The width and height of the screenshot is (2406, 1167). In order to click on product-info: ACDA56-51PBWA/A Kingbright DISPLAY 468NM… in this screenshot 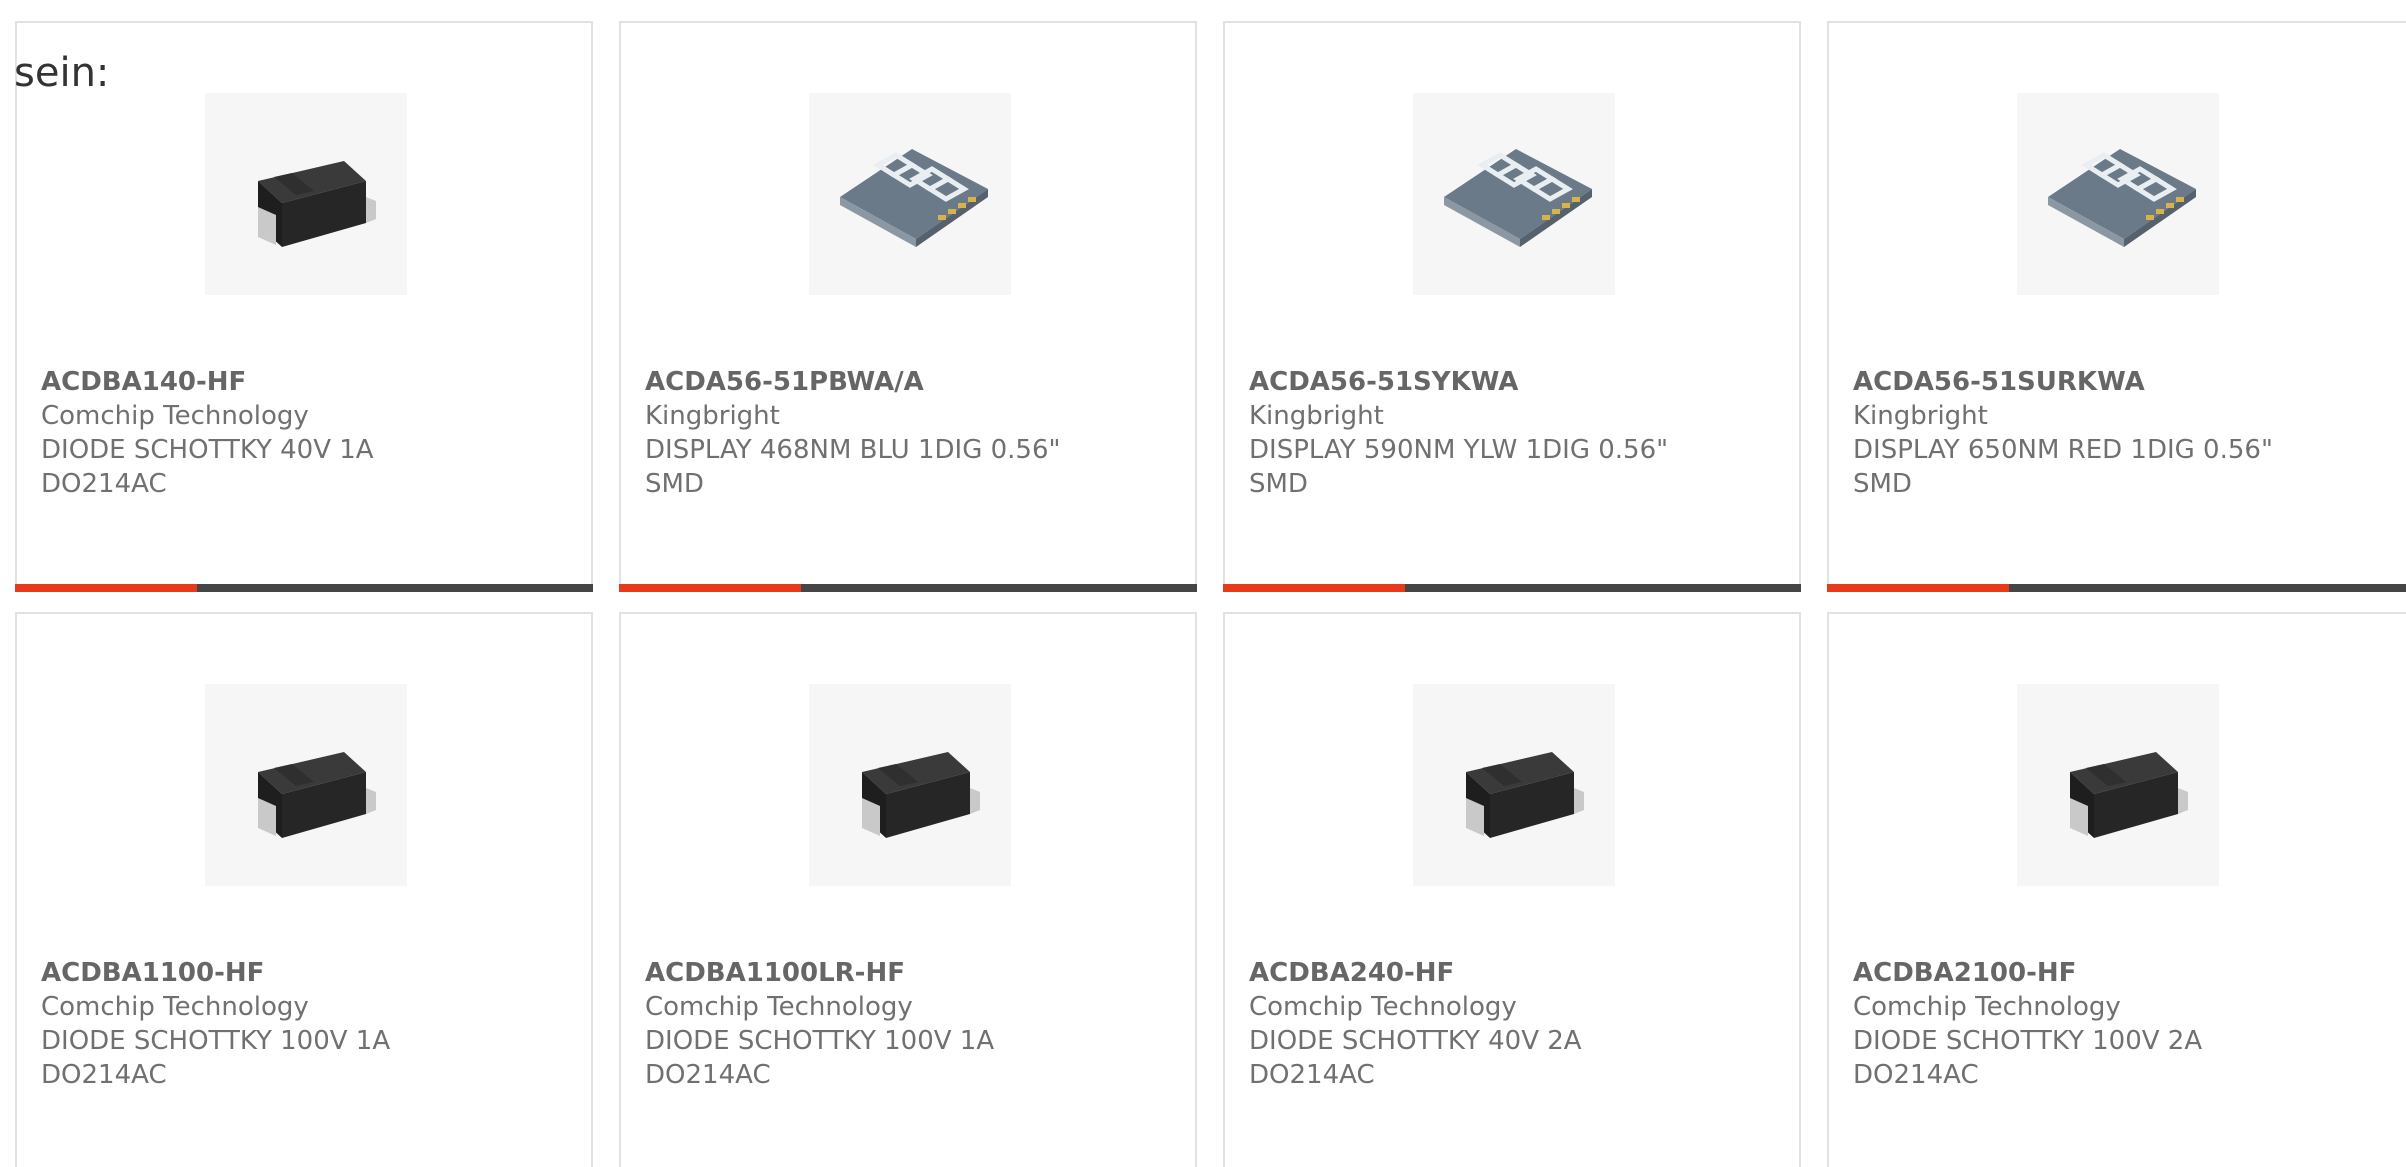, I will do `click(852, 433)`.